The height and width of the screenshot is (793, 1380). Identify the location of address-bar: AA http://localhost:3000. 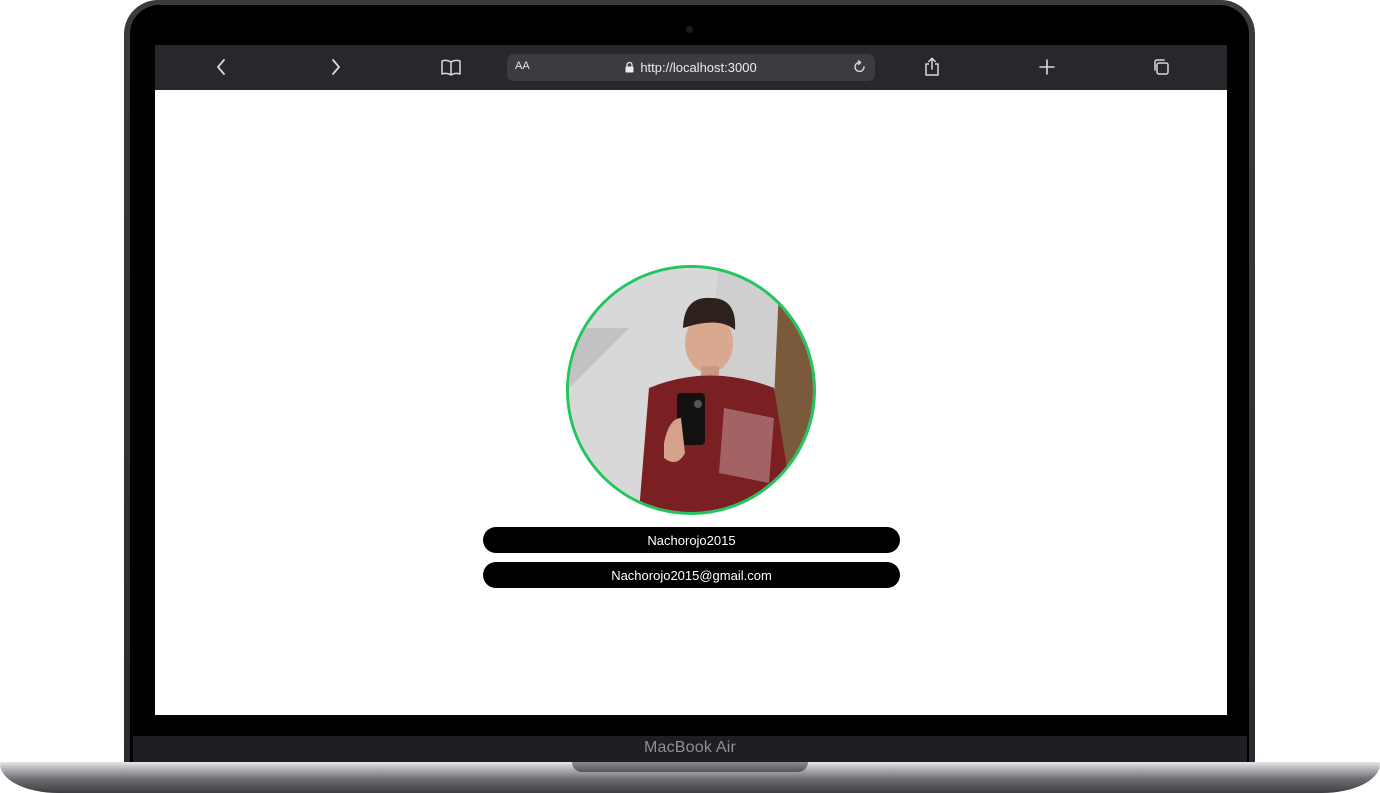
(691, 67).